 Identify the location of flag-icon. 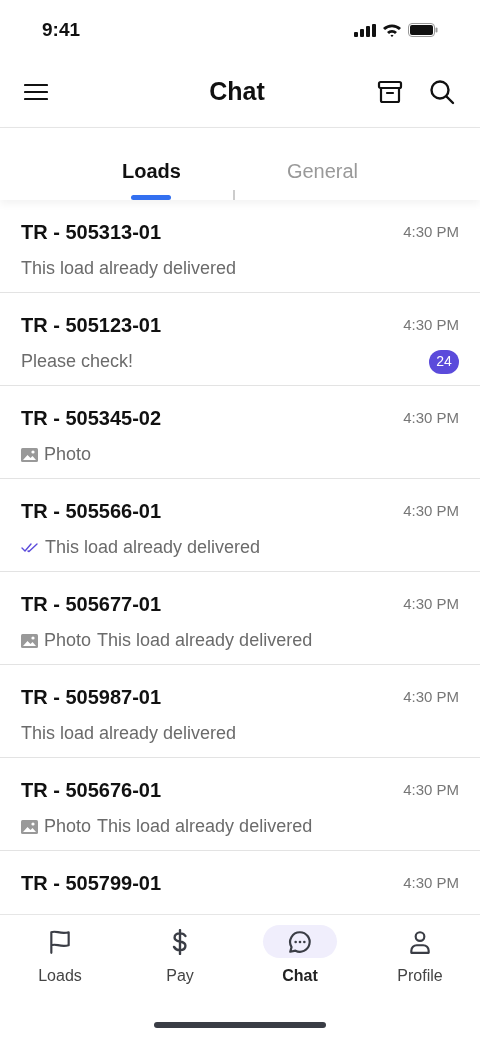
(60, 941).